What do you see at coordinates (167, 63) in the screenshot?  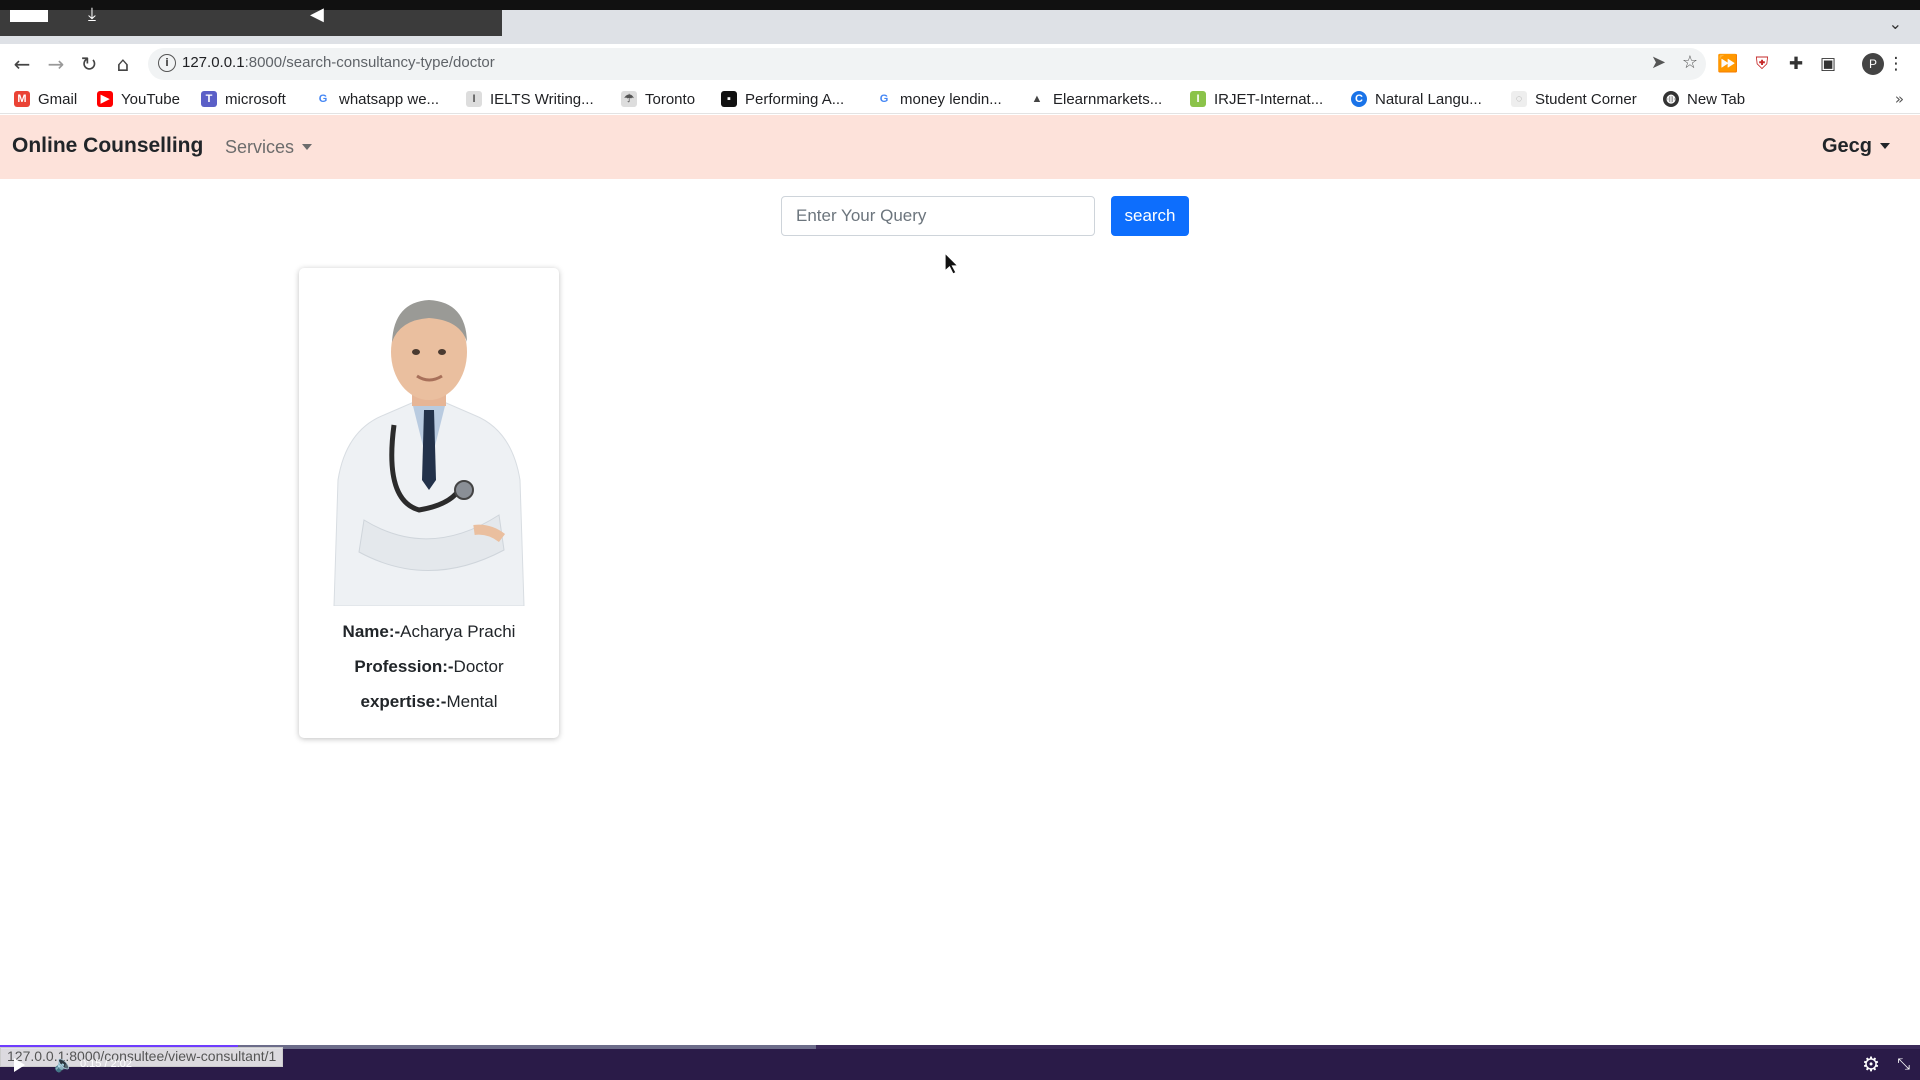 I see `site-info-icon: i` at bounding box center [167, 63].